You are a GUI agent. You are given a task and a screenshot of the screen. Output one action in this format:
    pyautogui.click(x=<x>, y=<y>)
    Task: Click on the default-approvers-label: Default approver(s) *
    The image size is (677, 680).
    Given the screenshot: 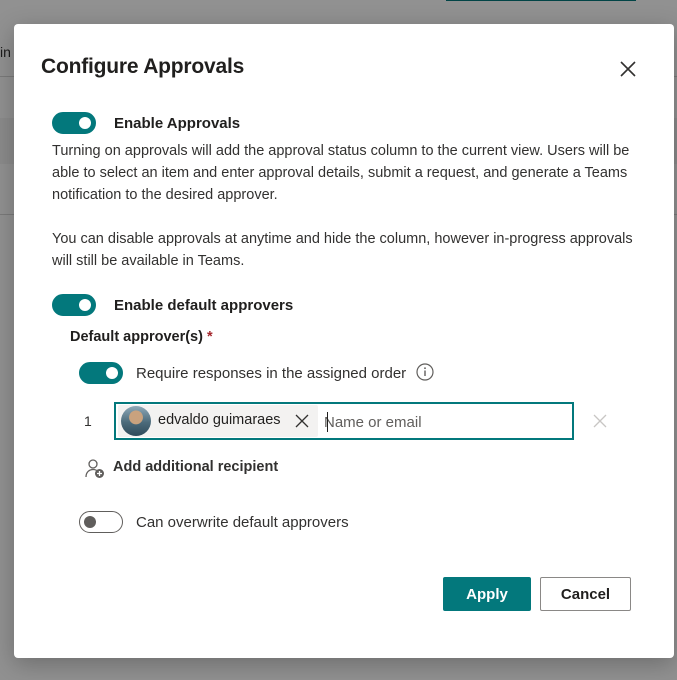 What is the action you would take?
    pyautogui.click(x=141, y=337)
    